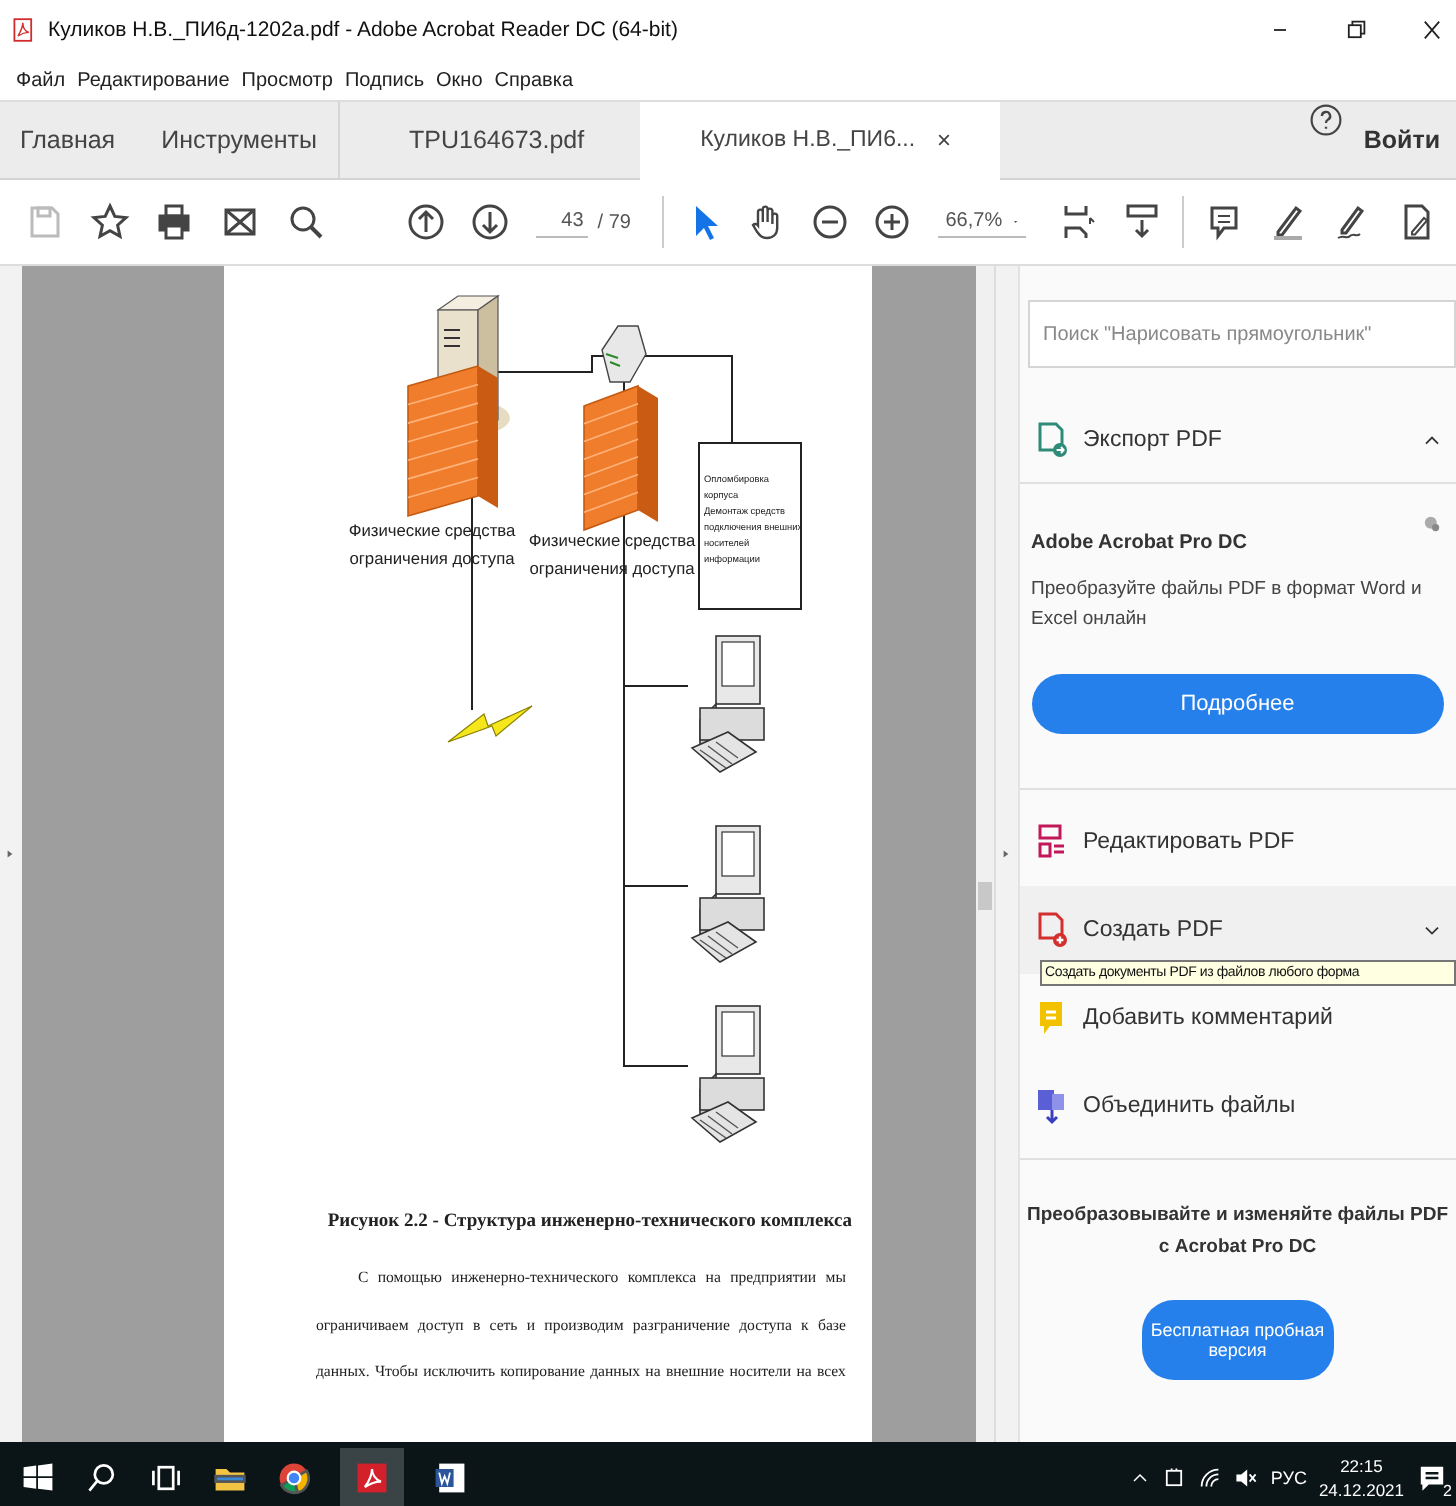 This screenshot has height=1506, width=1456. What do you see at coordinates (10, 854) in the screenshot?
I see `expand-left-icon` at bounding box center [10, 854].